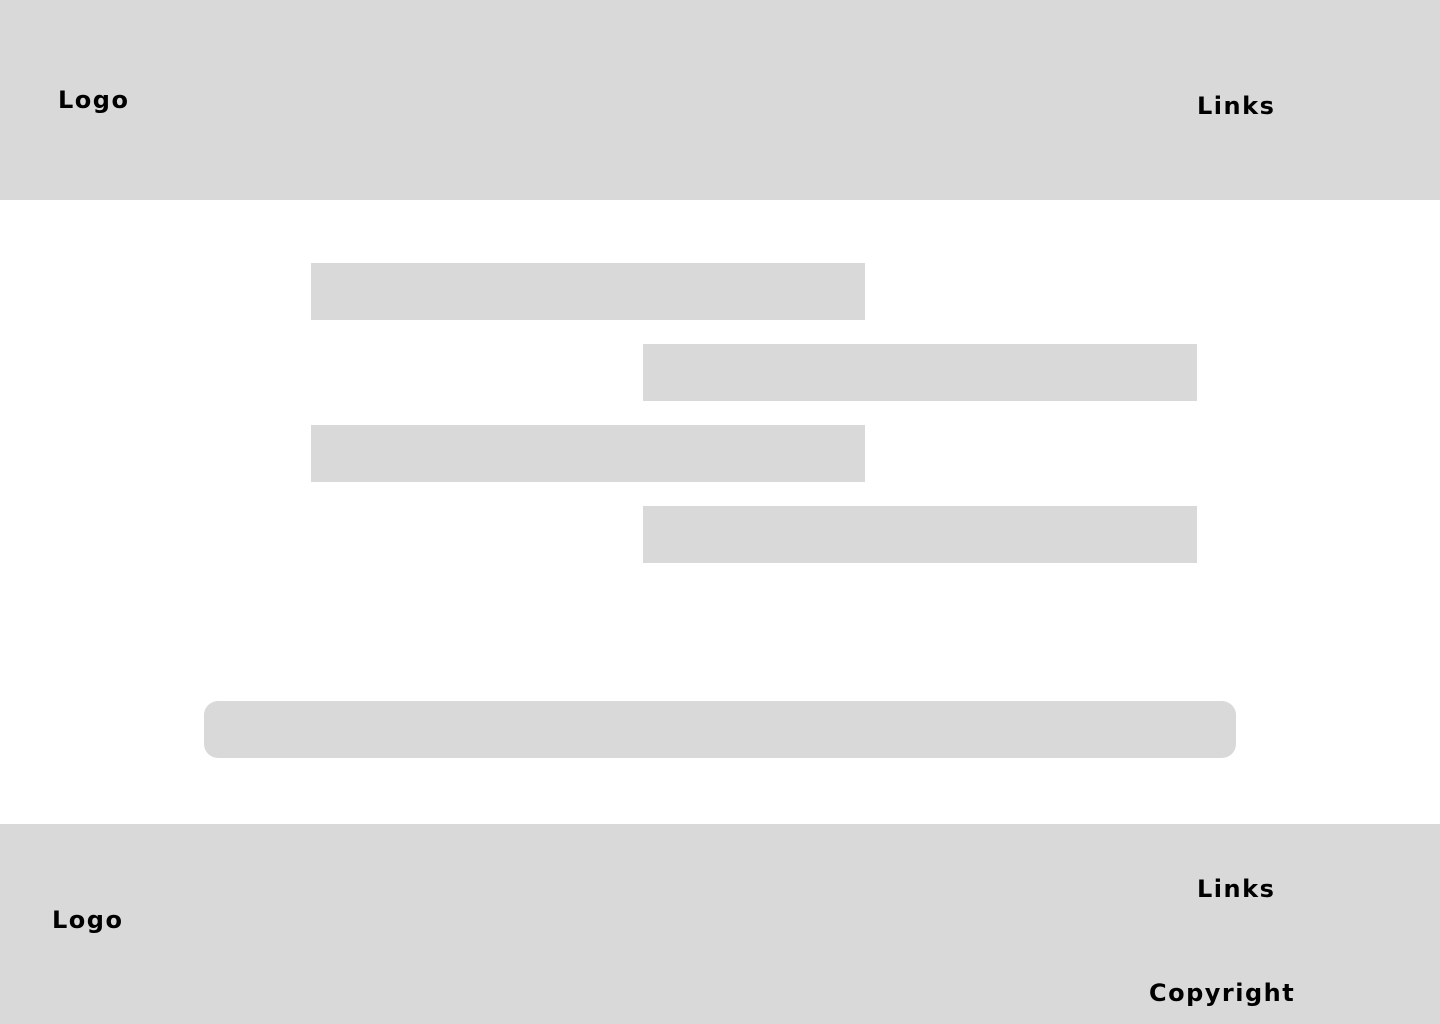 The width and height of the screenshot is (1440, 1024). What do you see at coordinates (87, 920) in the screenshot?
I see `footer-logo: Logo` at bounding box center [87, 920].